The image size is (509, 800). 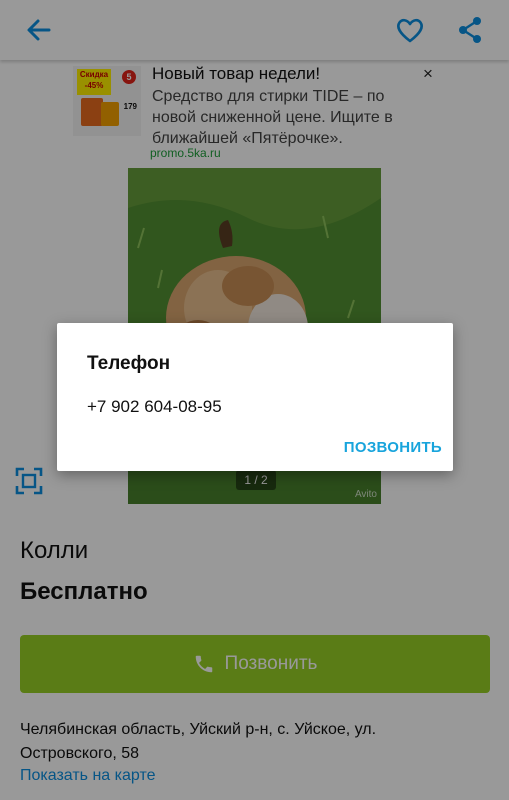 What do you see at coordinates (393, 447) in the screenshot?
I see `dialog-call-button: ПОЗВОНИТЬ` at bounding box center [393, 447].